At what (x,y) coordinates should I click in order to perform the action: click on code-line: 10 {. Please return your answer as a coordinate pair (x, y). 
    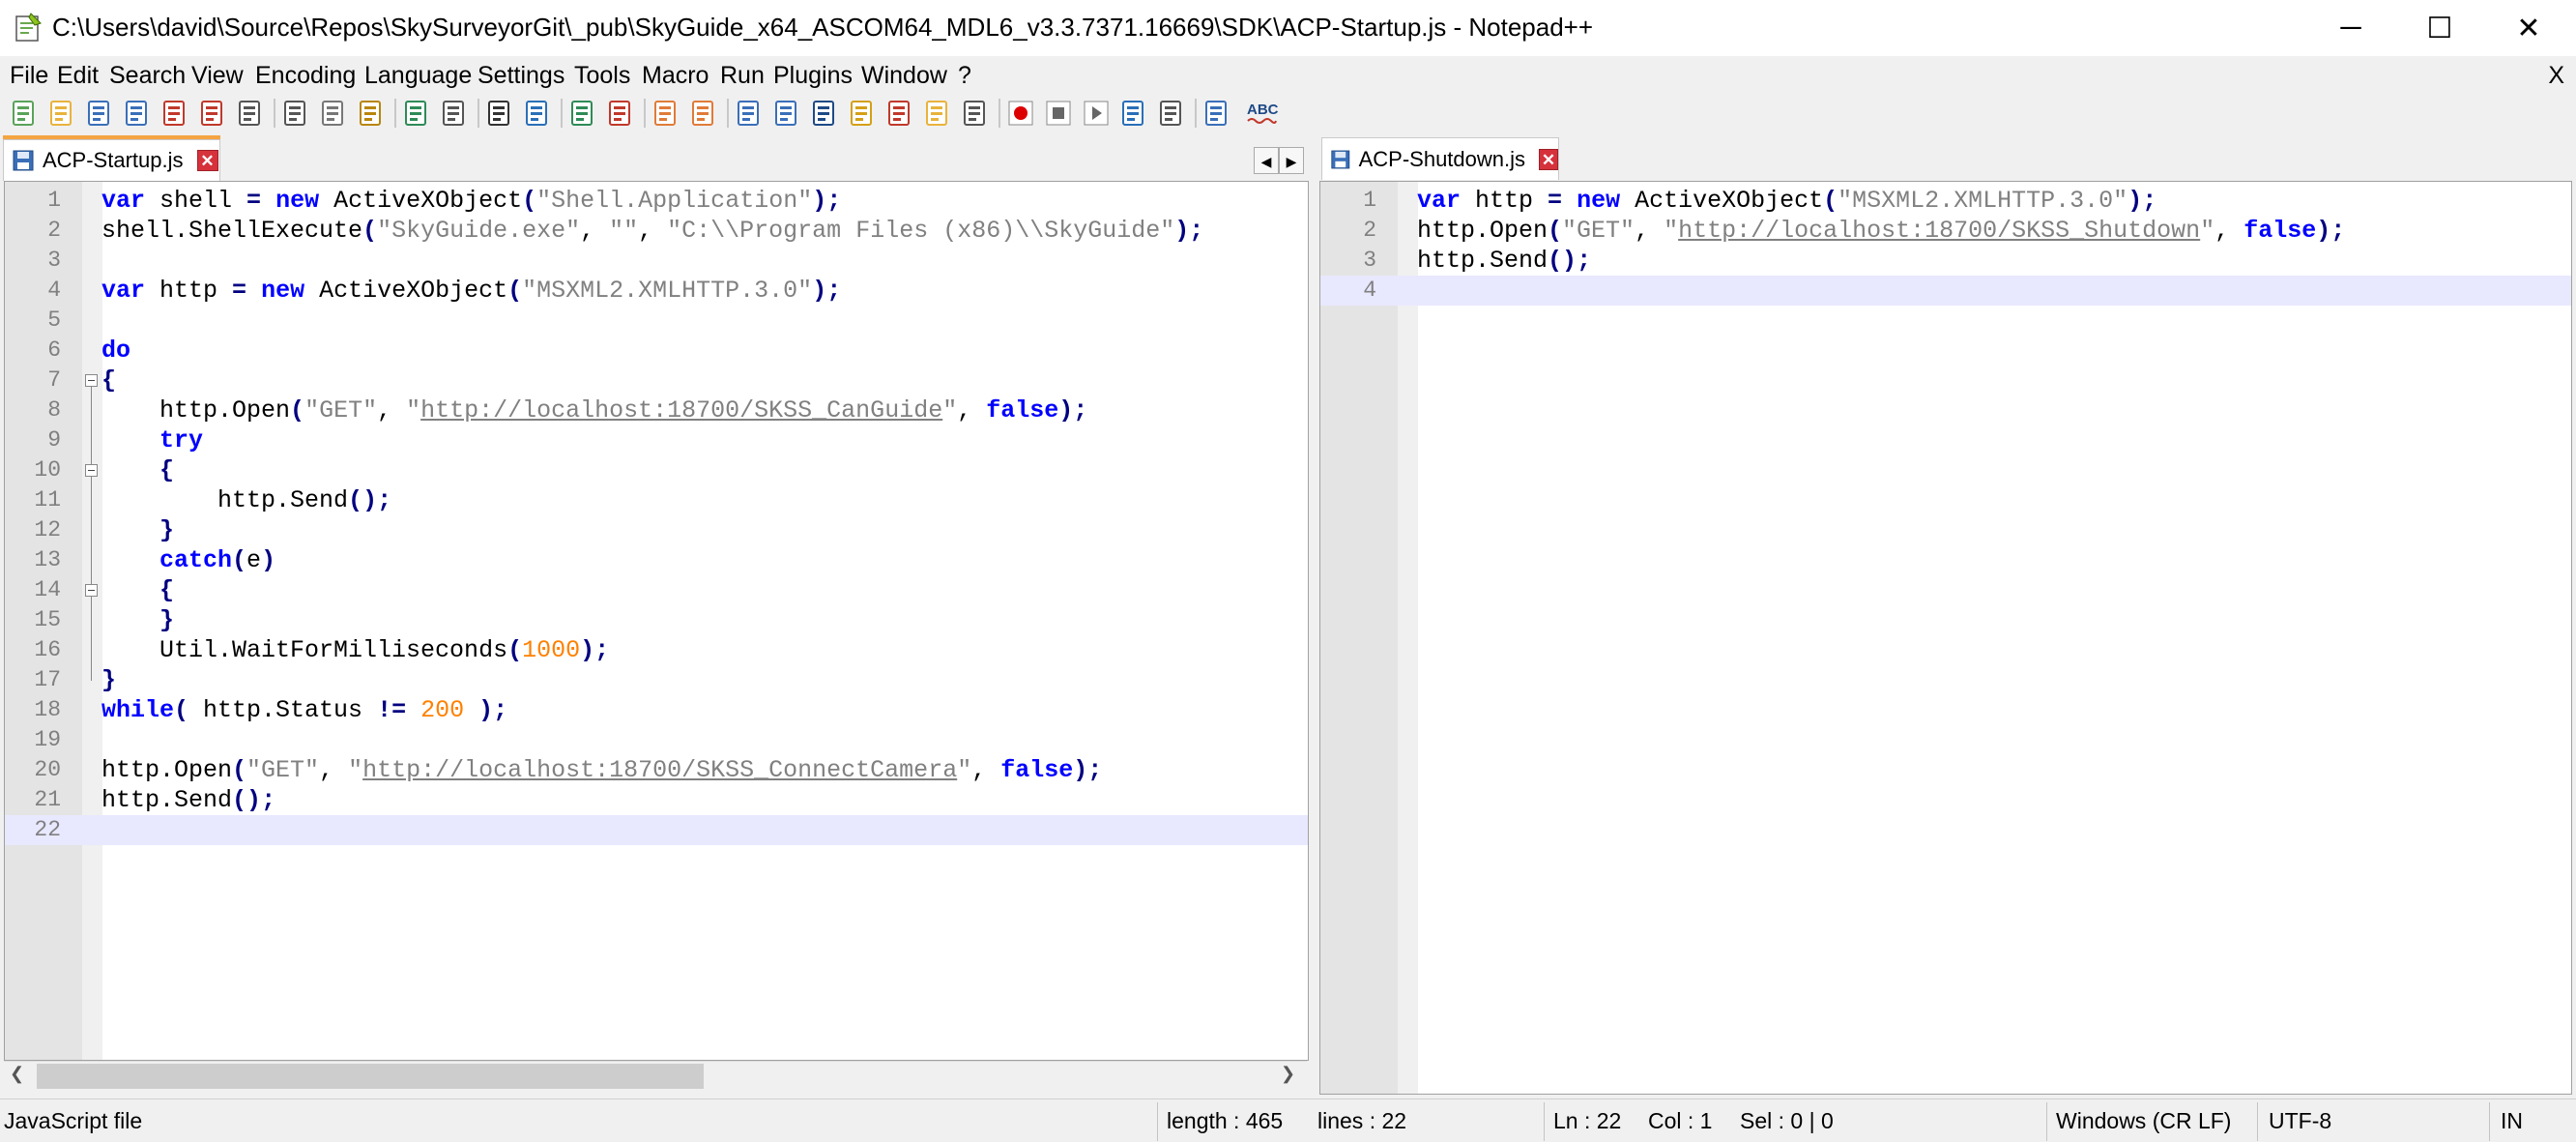
    Looking at the image, I should click on (656, 470).